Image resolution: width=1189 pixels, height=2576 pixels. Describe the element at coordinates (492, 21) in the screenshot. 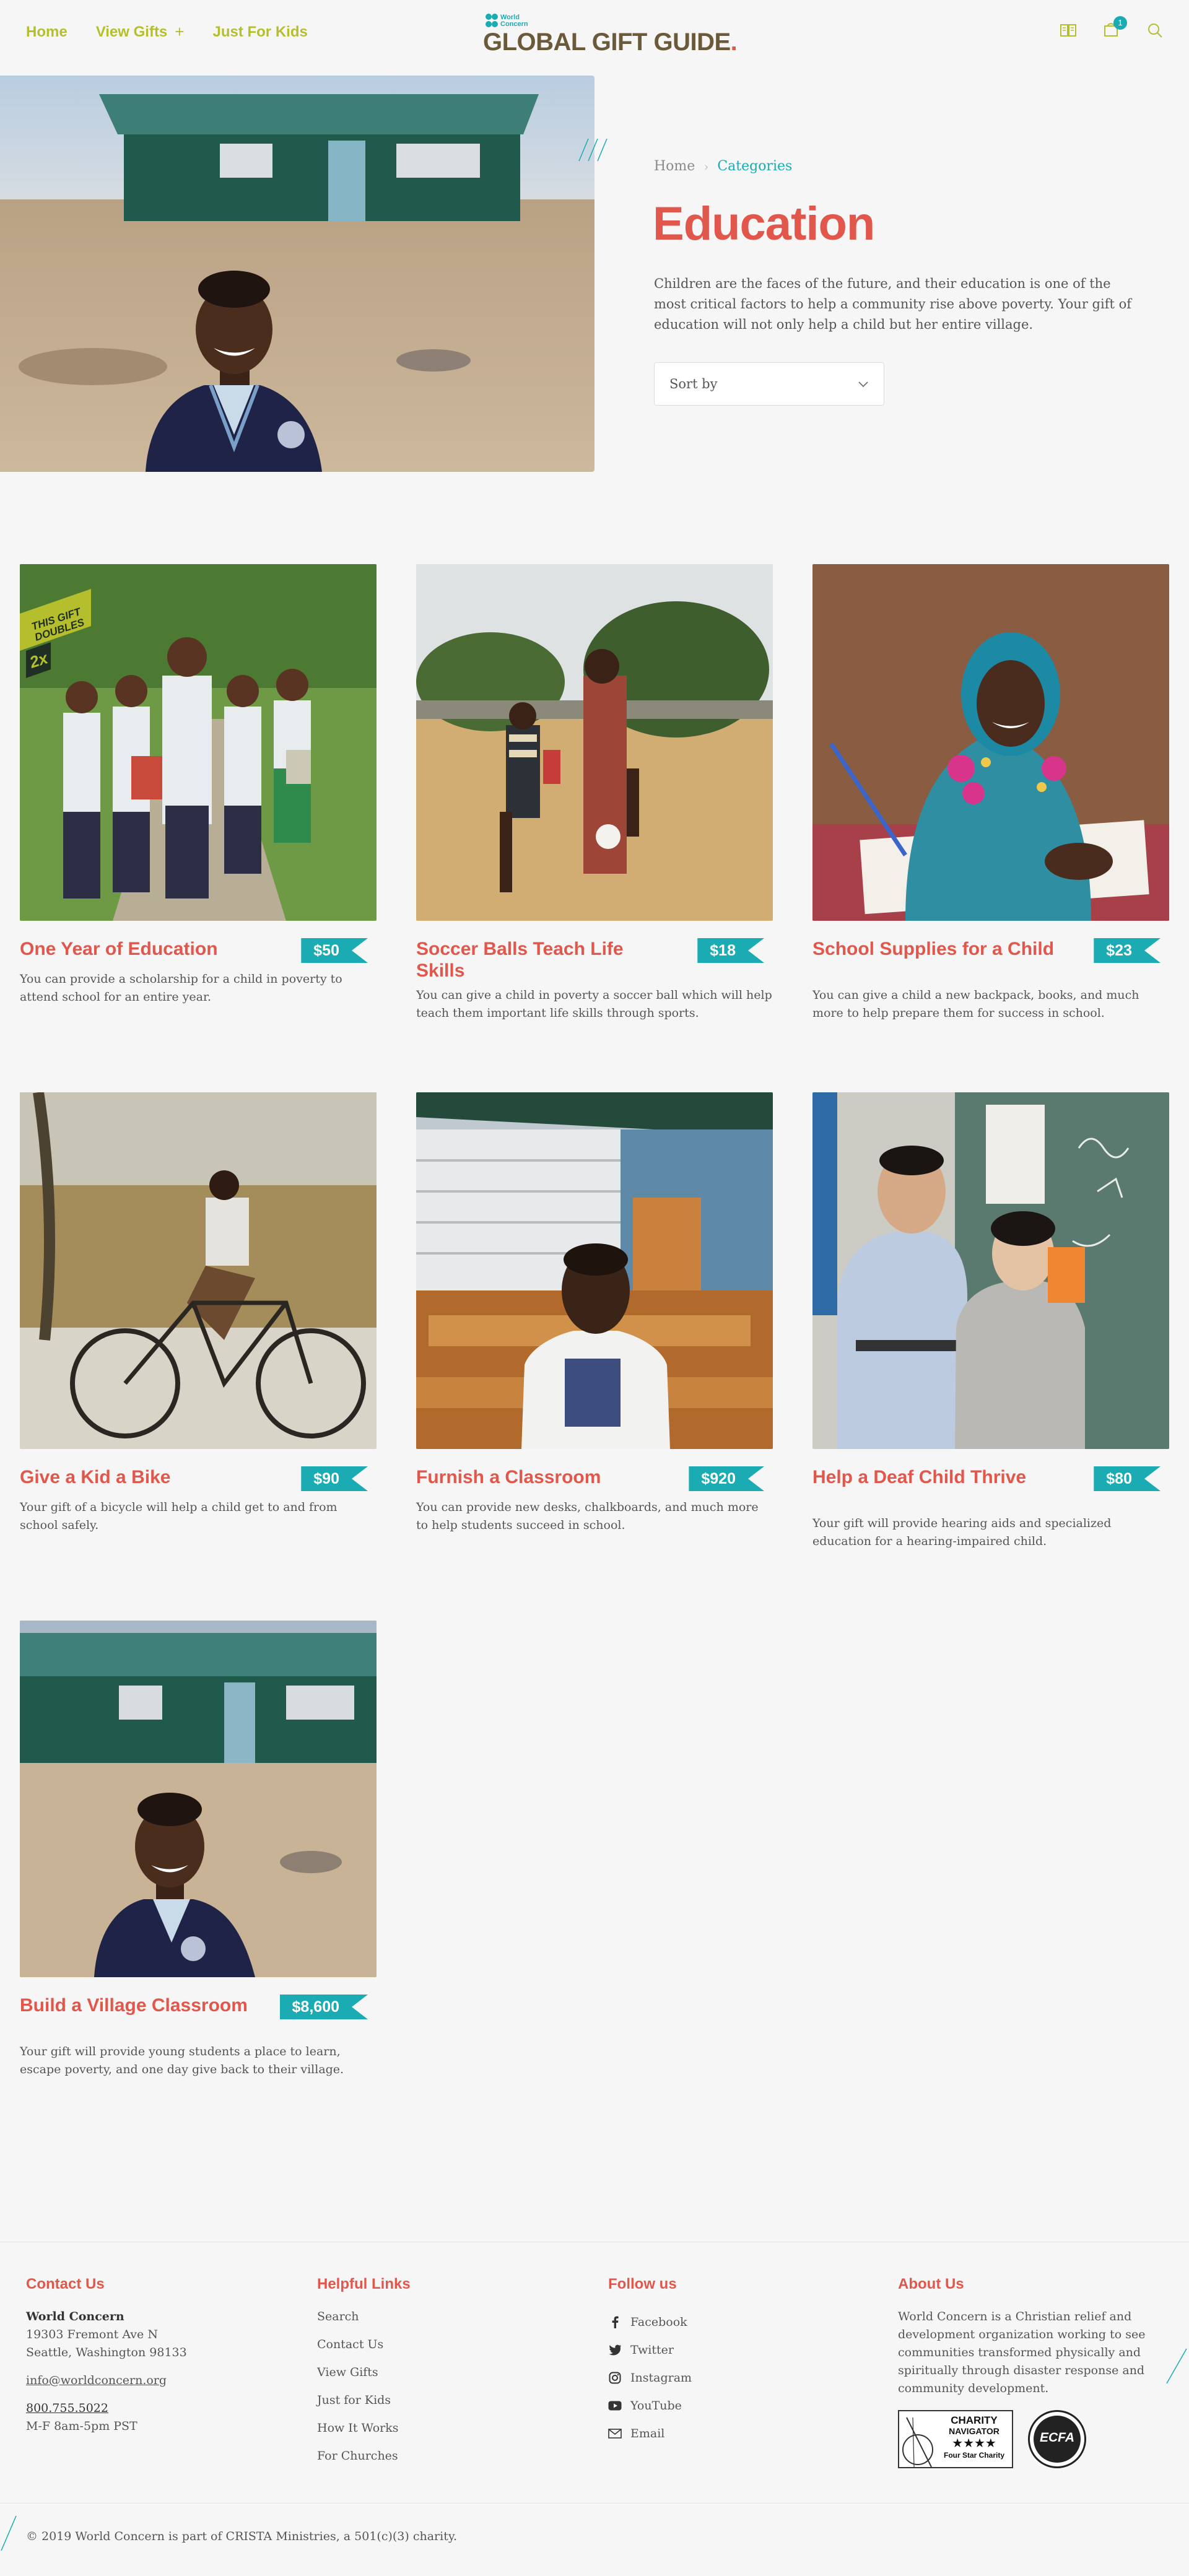

I see `world-concern-mark-icon` at that location.